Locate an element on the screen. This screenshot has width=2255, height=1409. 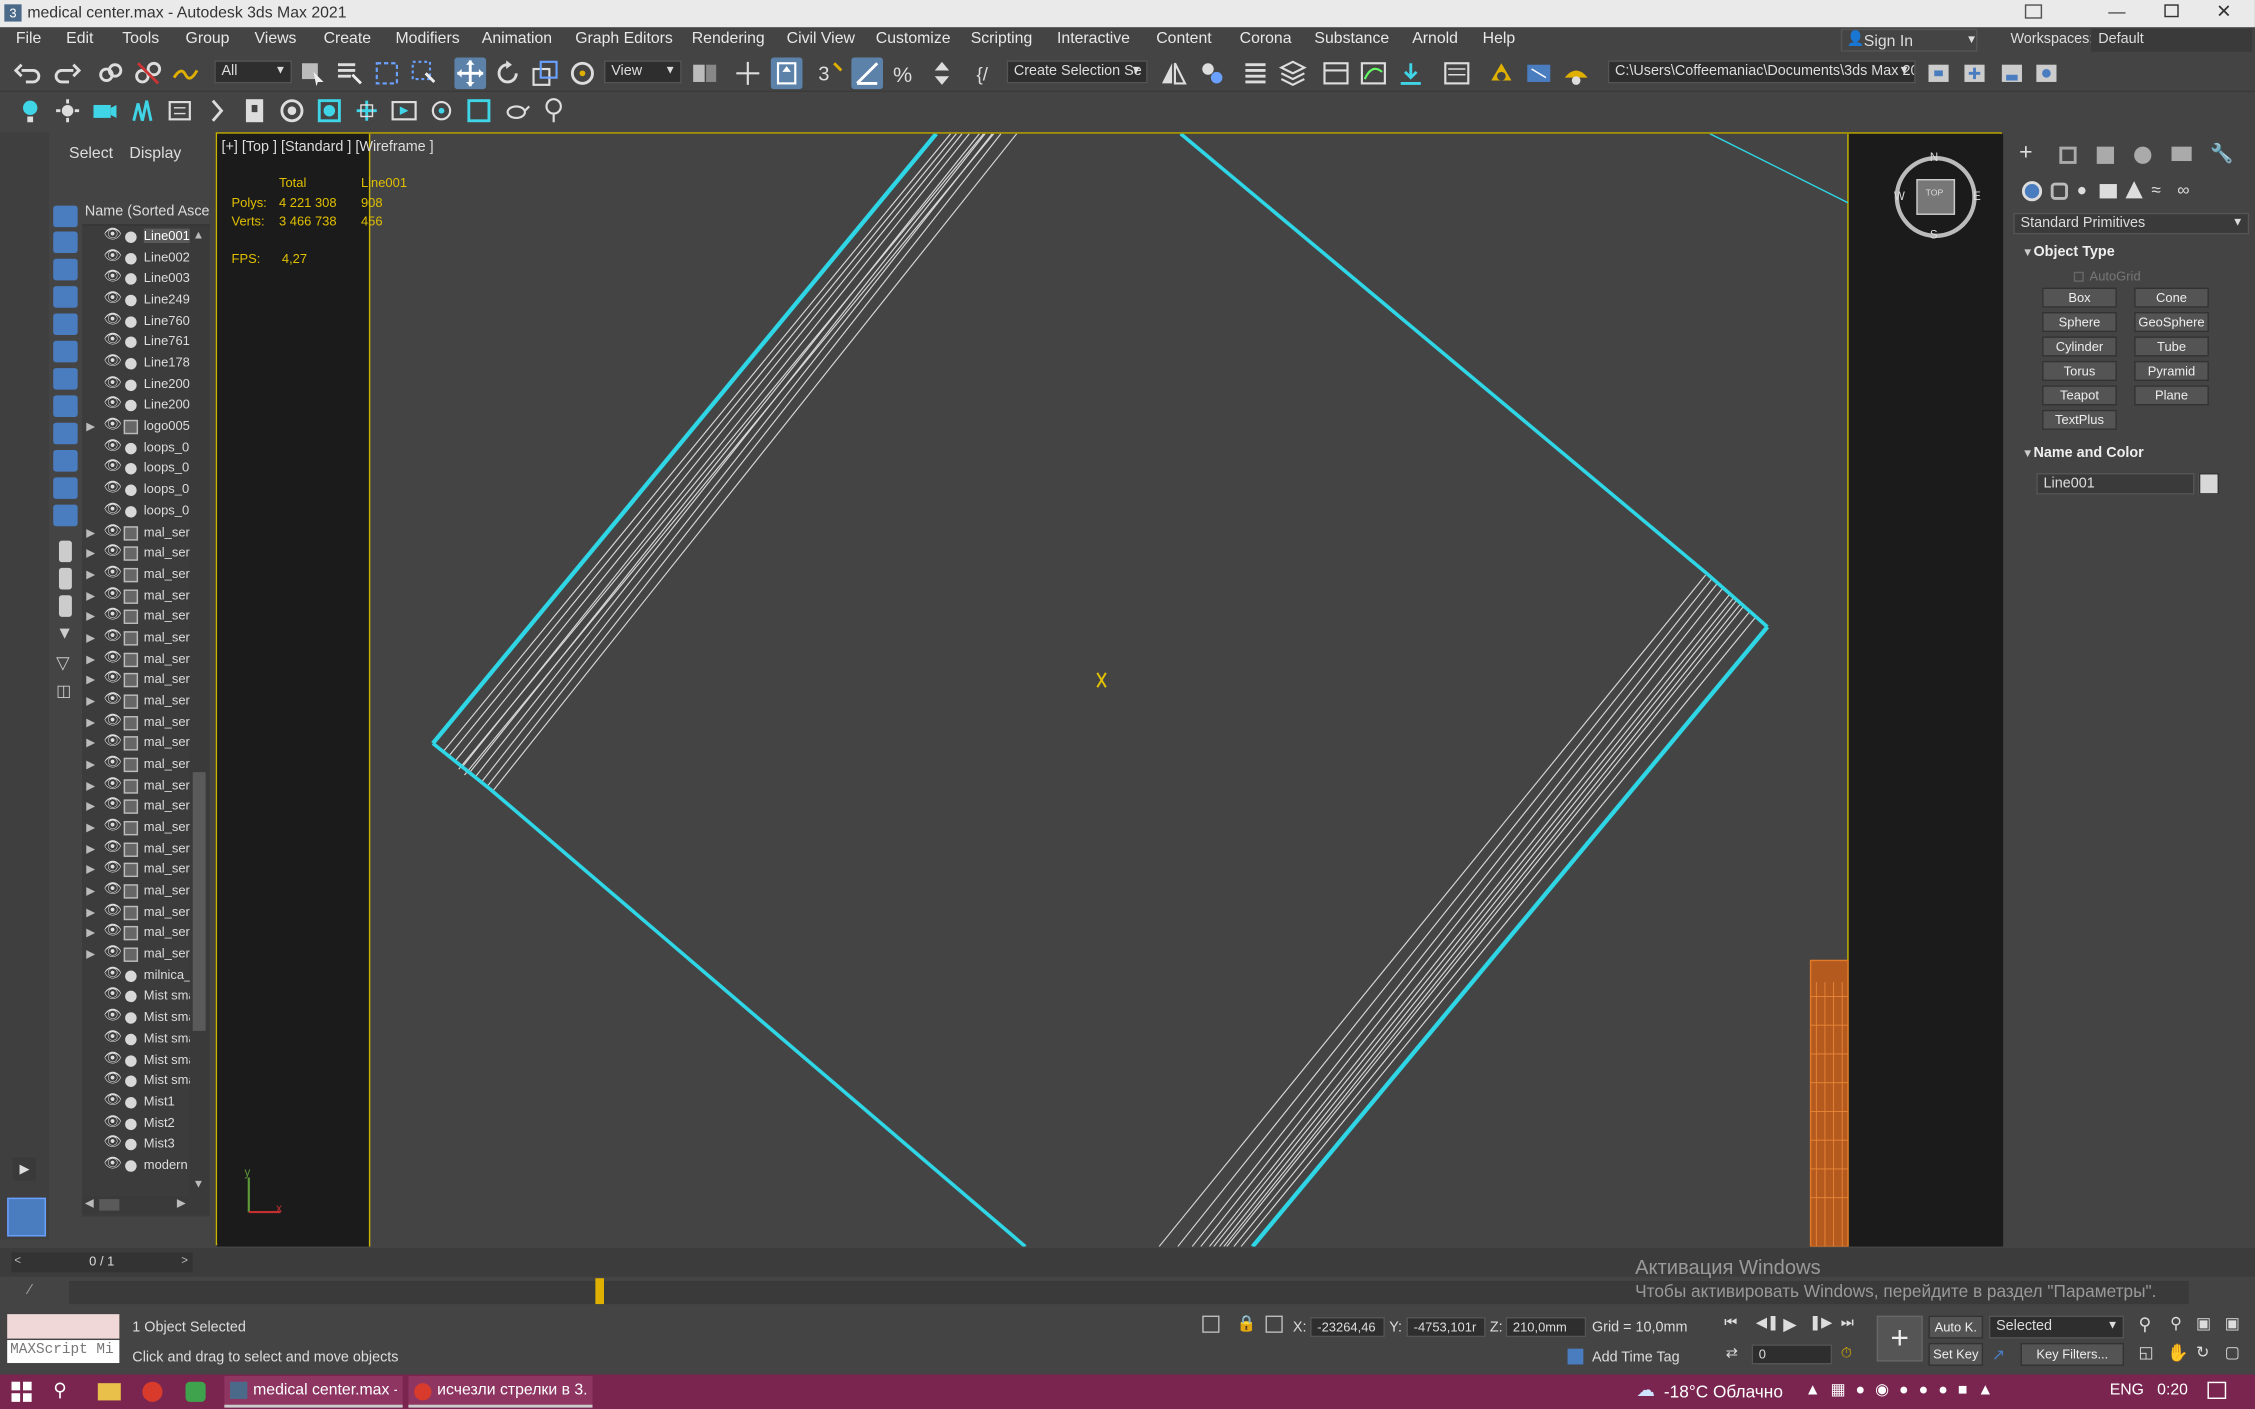
utilities-tab-icon: 🔧 is located at coordinates (2221, 153).